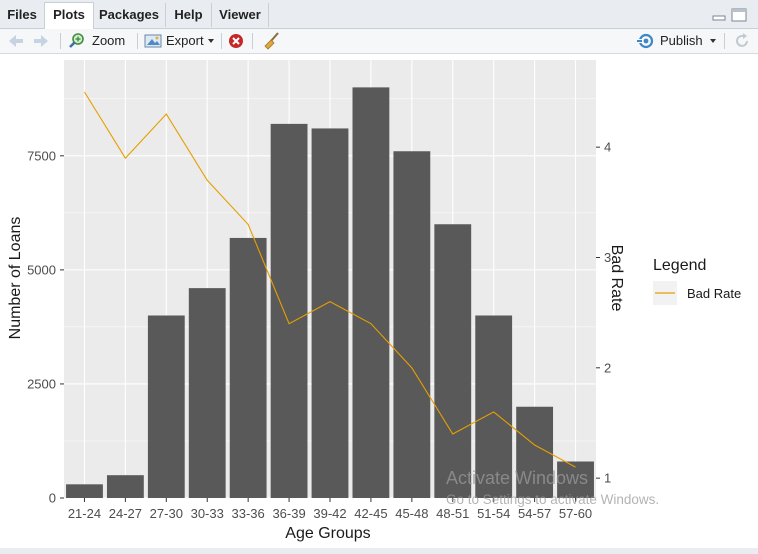  I want to click on y-tick-label: 5000, so click(41, 269).